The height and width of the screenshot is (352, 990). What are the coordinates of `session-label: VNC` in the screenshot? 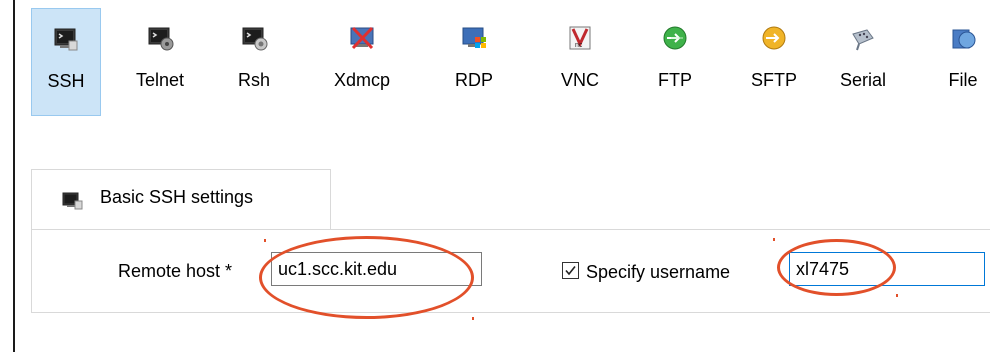 It's located at (579, 80).